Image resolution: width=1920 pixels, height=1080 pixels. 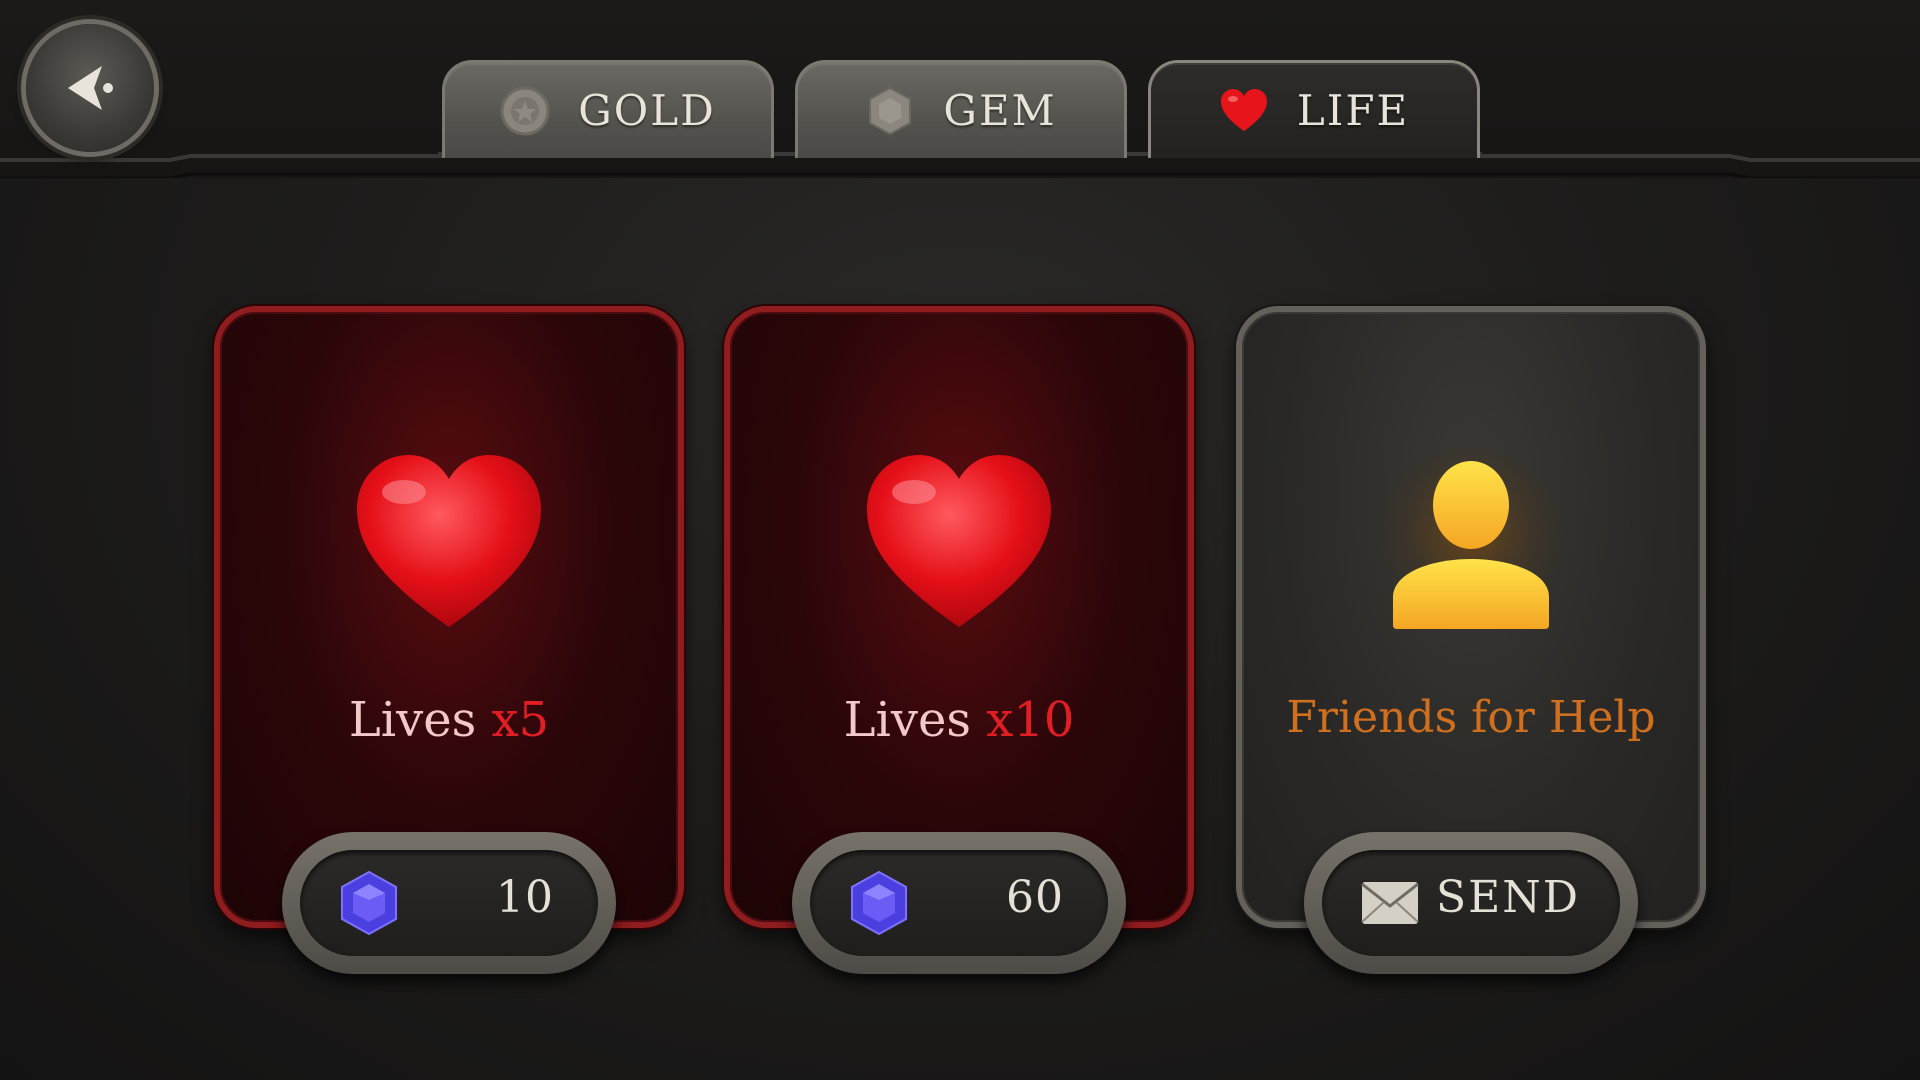 What do you see at coordinates (1000, 110) in the screenshot?
I see `tab-gem-label: GEM` at bounding box center [1000, 110].